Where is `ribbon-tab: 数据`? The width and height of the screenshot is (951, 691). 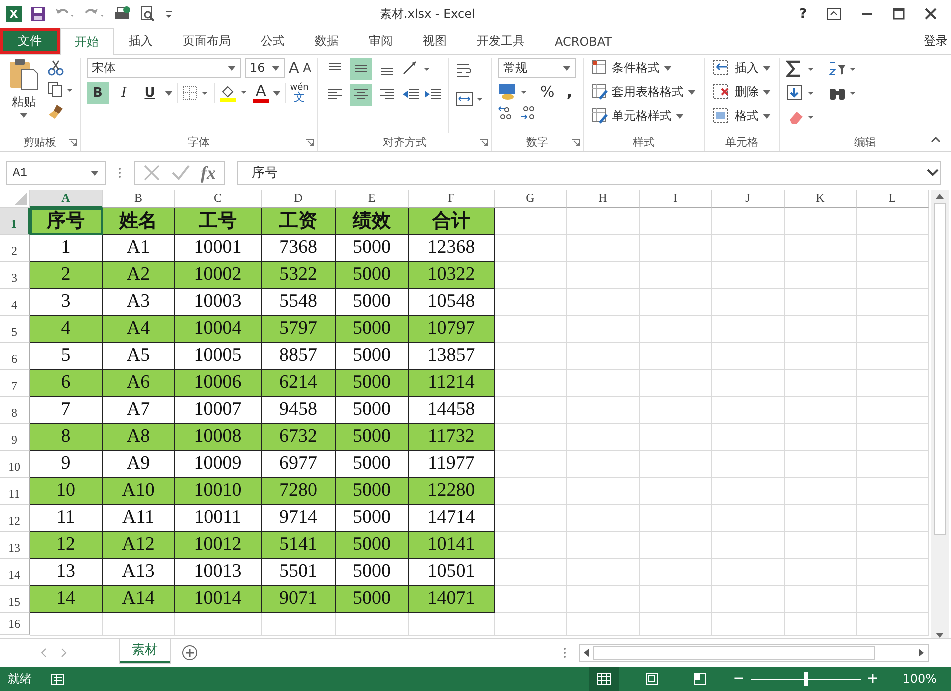
ribbon-tab: 数据 is located at coordinates (327, 41).